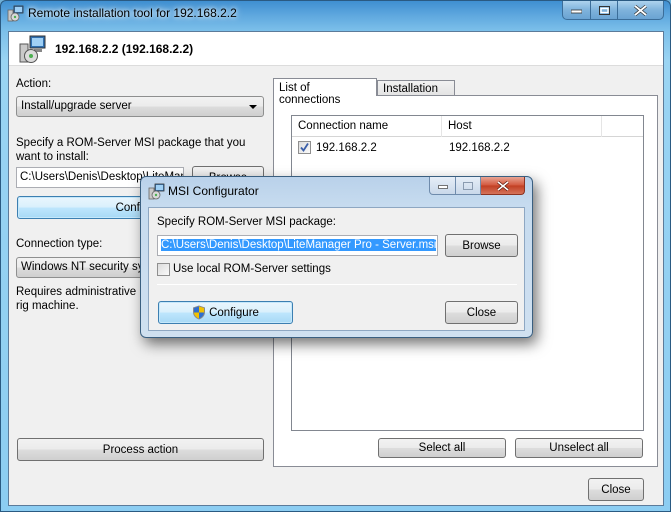  I want to click on maximize-button, so click(604, 10).